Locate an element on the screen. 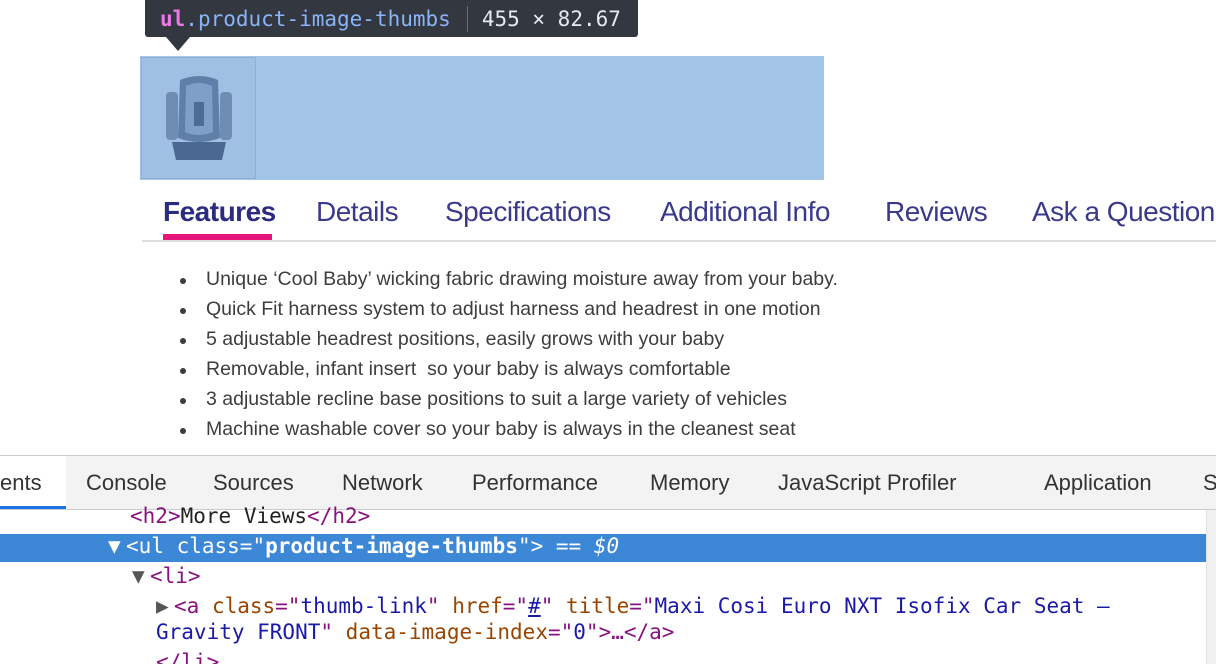 The height and width of the screenshot is (664, 1216). tab-elements: ents is located at coordinates (21, 483).